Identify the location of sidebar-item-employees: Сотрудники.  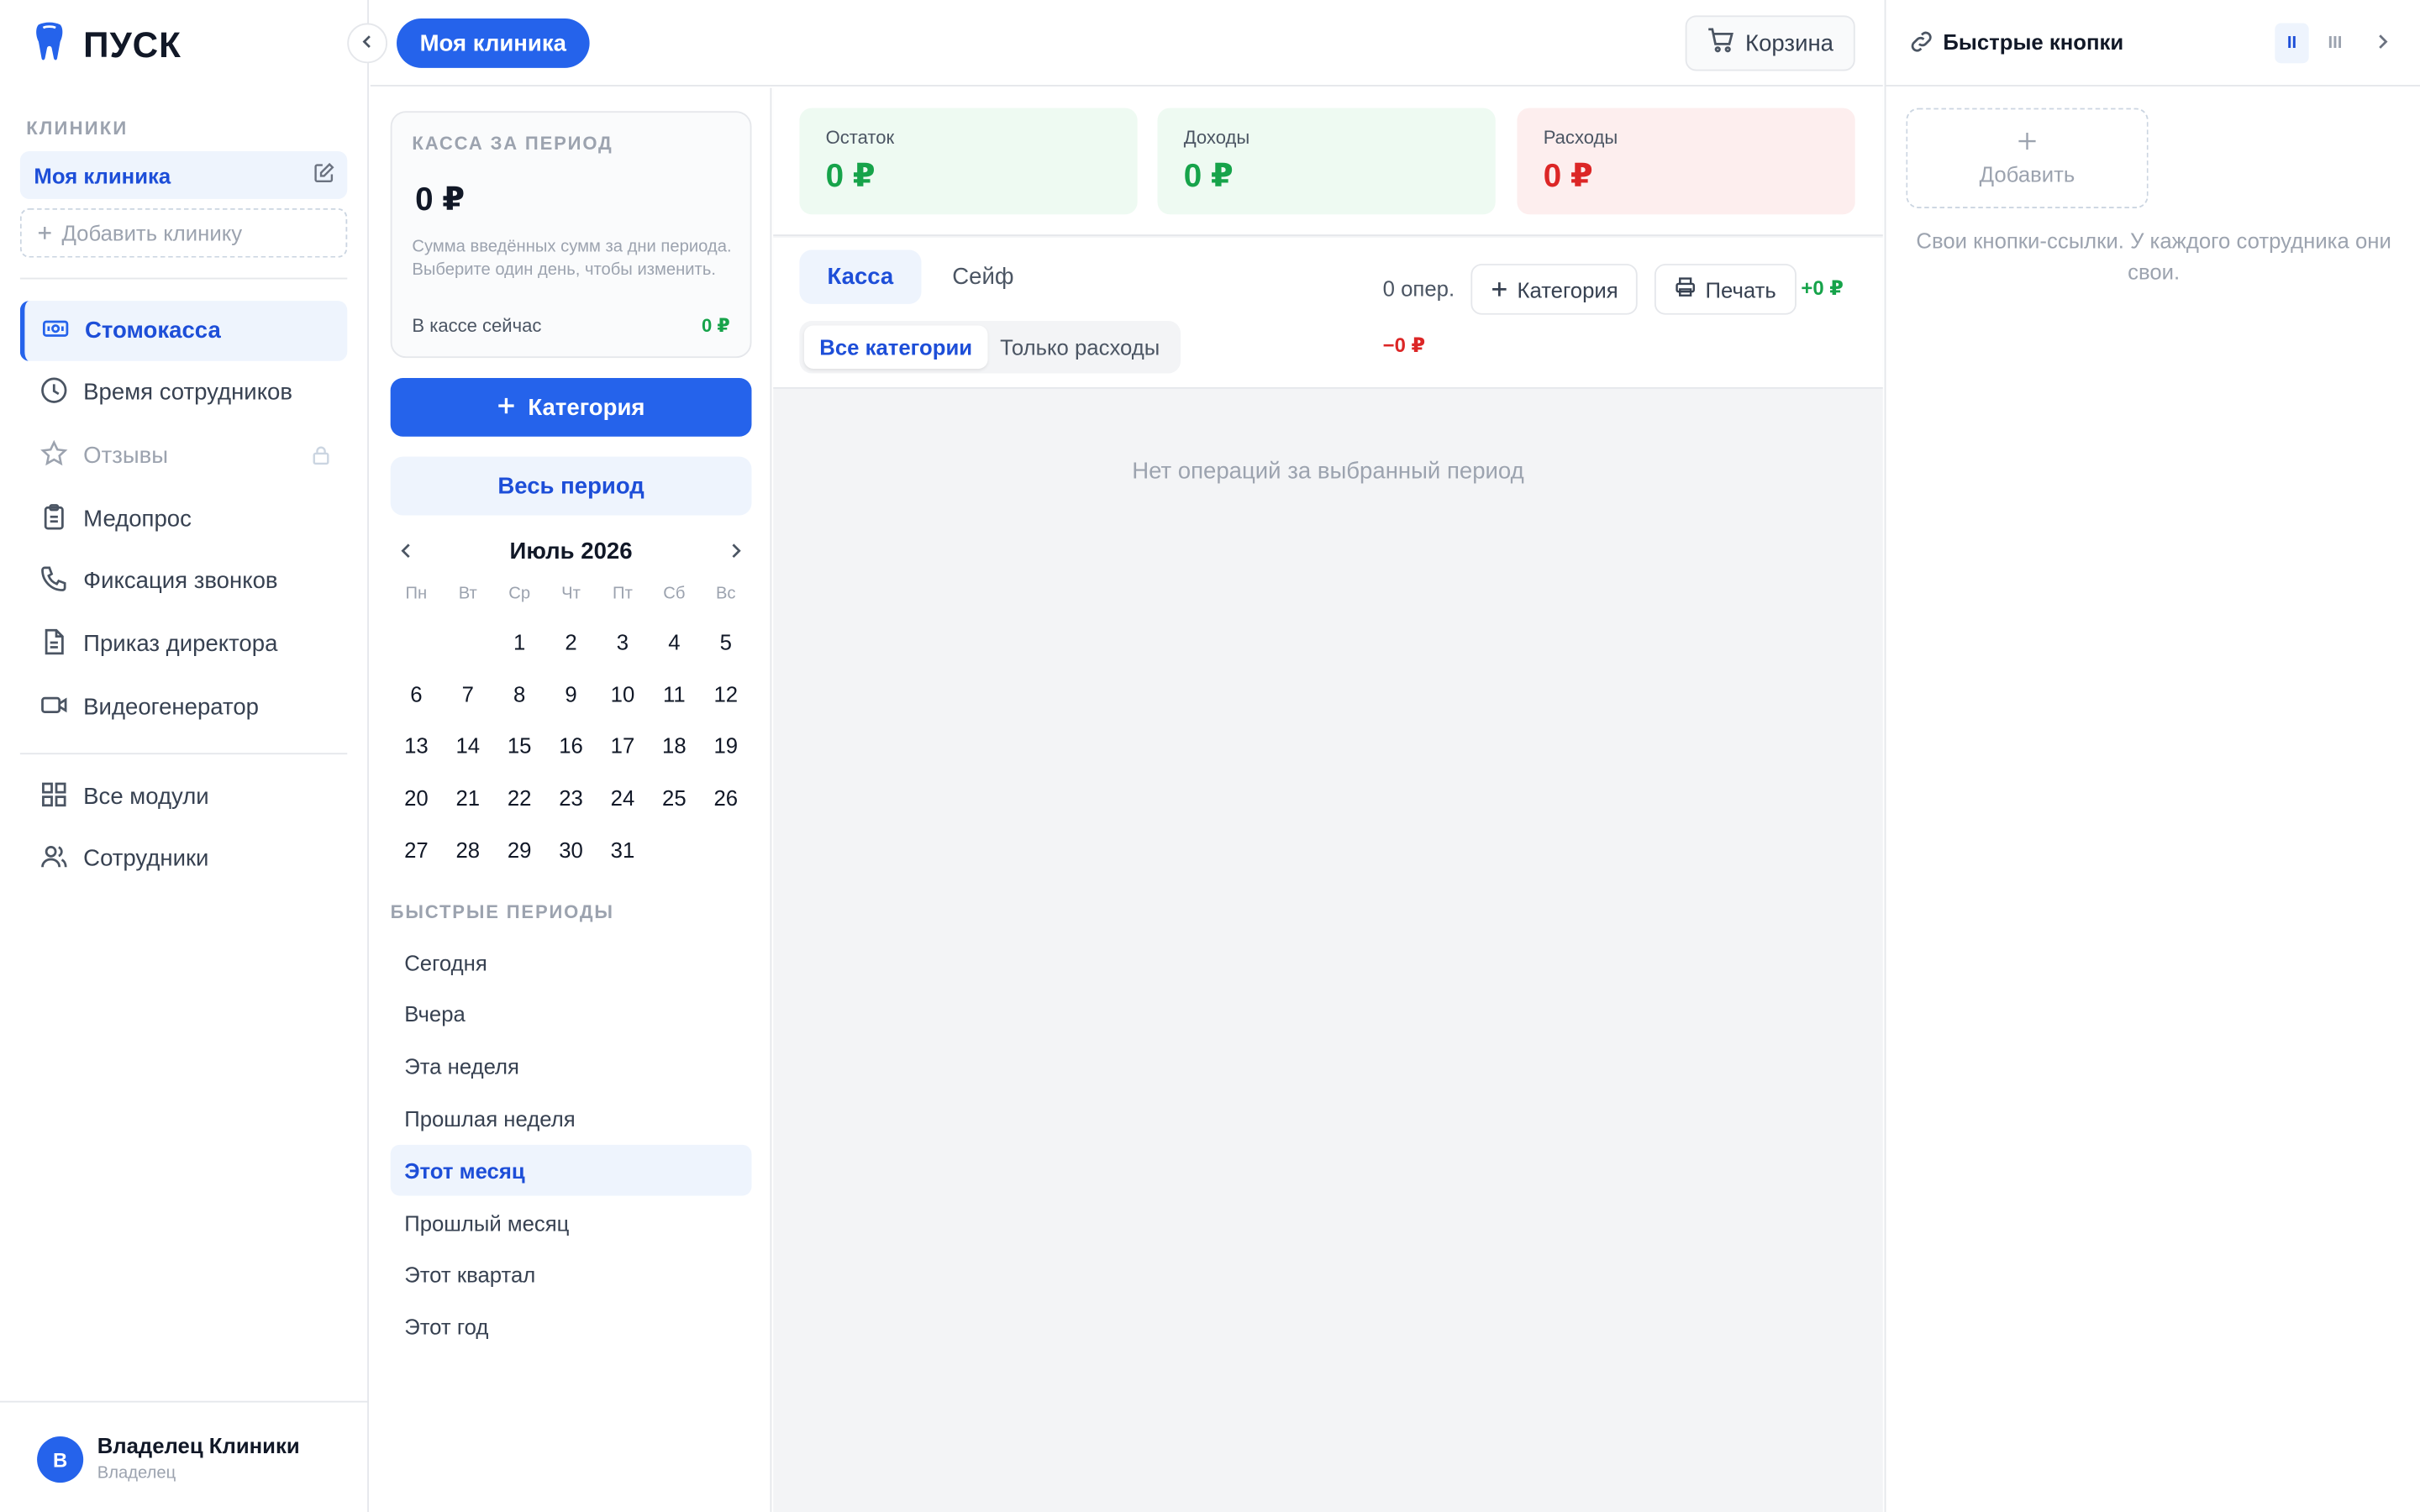
(183, 858).